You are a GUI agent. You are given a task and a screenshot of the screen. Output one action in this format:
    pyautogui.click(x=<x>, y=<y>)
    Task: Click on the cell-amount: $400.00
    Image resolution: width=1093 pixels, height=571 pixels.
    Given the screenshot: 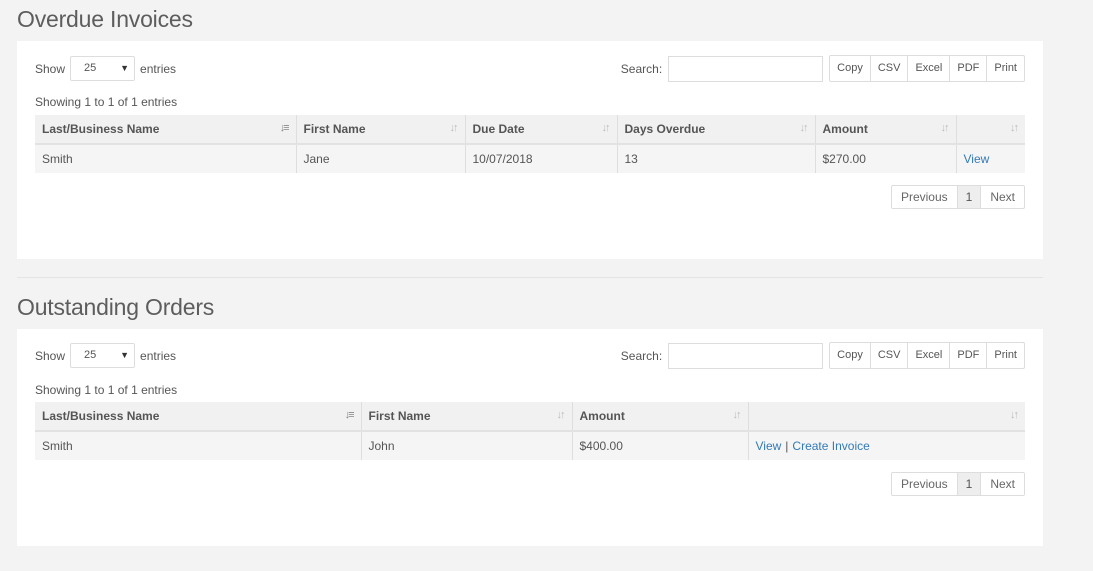 What is the action you would take?
    pyautogui.click(x=659, y=445)
    